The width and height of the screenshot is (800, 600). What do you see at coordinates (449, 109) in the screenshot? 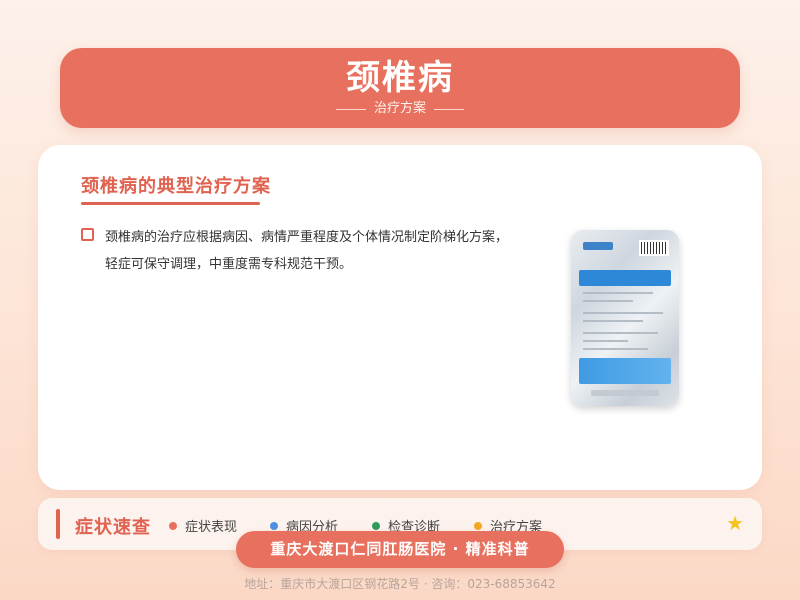
I see `subtitle-rule-right` at bounding box center [449, 109].